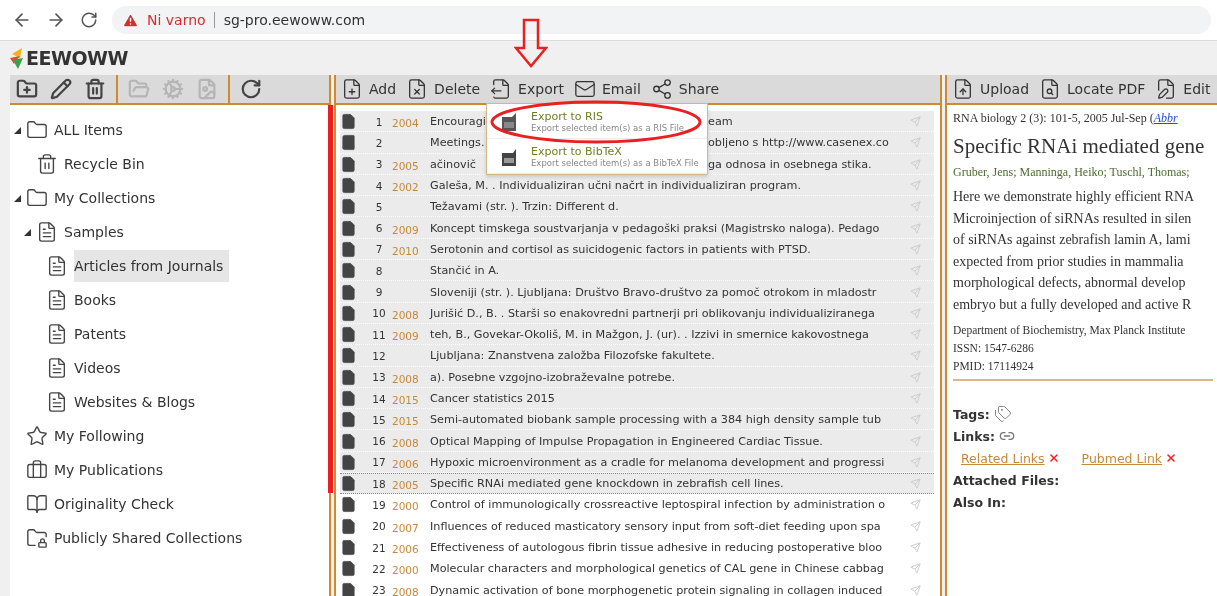 The image size is (1217, 596). I want to click on citation-text: RNA biology 2 (3): 101-5, 2005 Jul-Sep (Abbr, so click(1066, 118).